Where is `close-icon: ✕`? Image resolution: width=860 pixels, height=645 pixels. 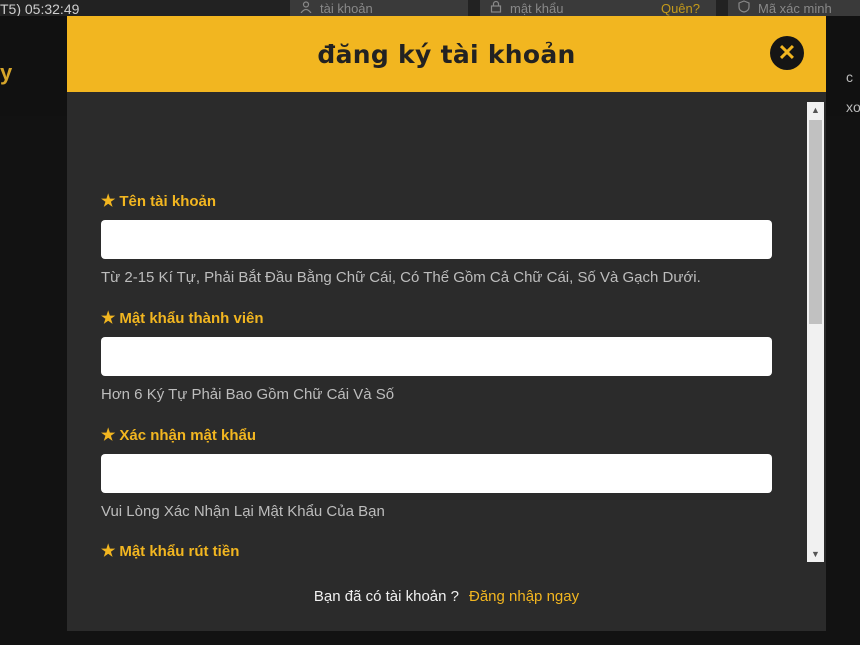
close-icon: ✕ is located at coordinates (787, 52).